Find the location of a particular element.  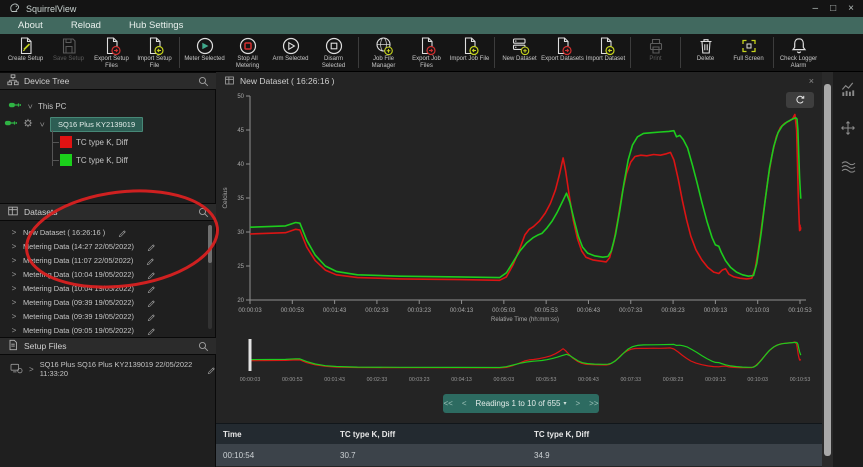

svg-text: 00:05:53 is located at coordinates (546, 311).